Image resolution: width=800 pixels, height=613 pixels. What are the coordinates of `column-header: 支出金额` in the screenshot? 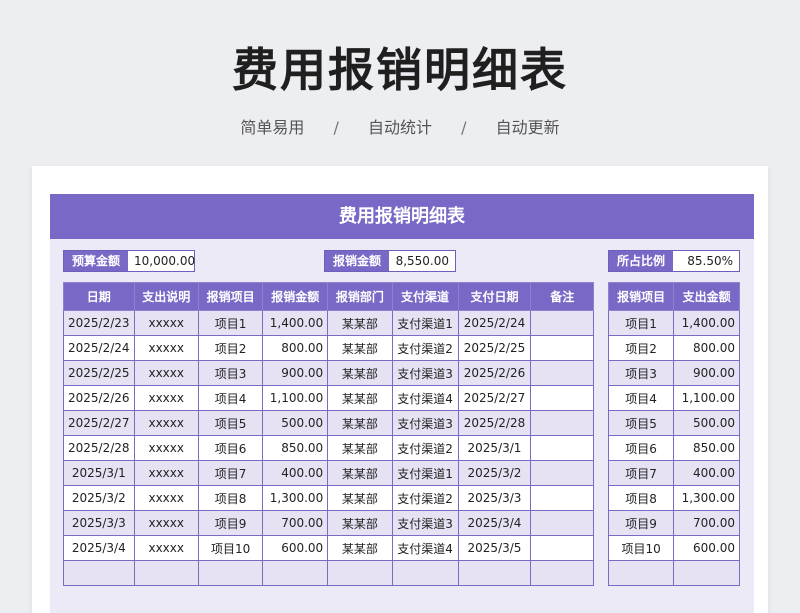 It's located at (706, 296).